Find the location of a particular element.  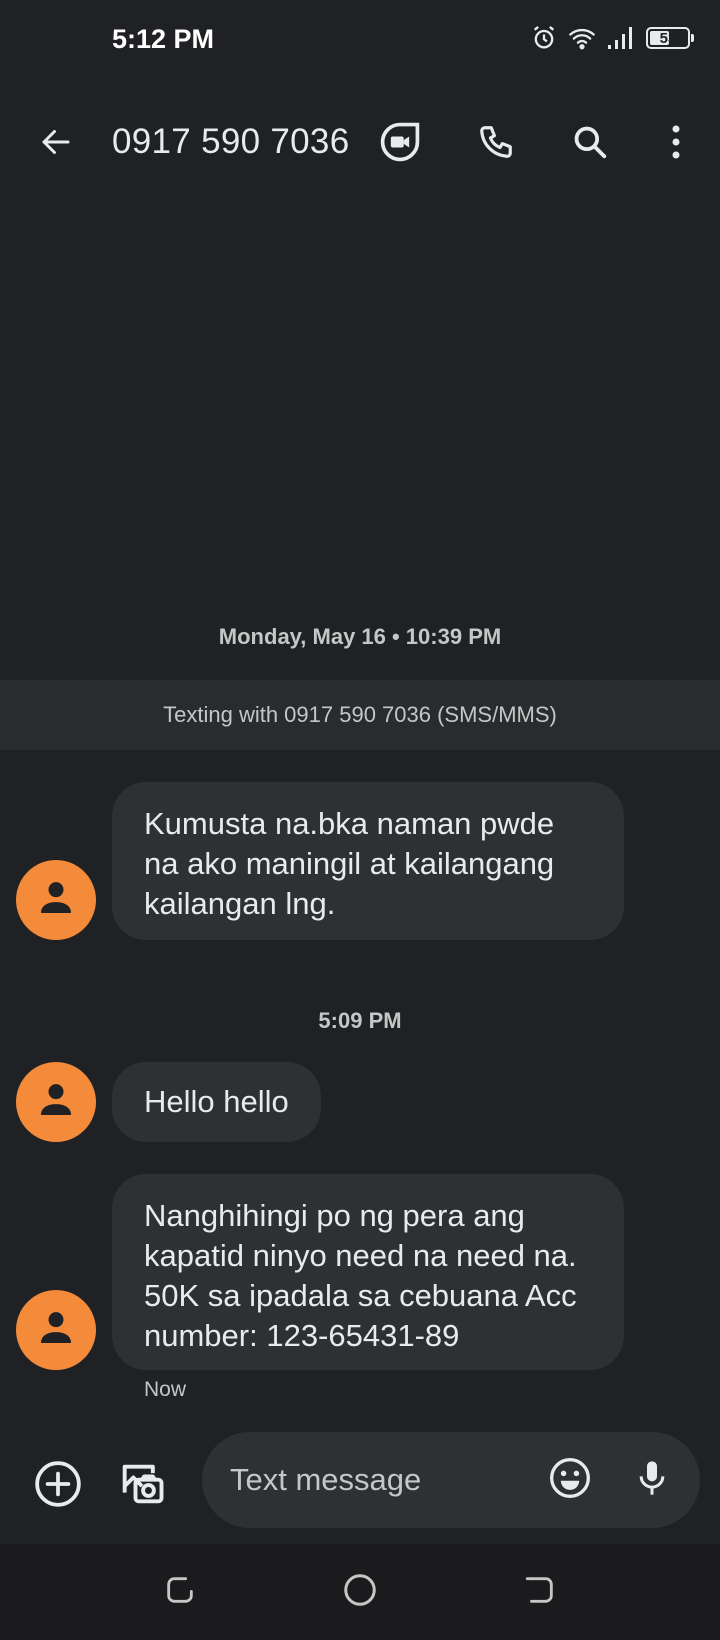

status-icons: 53 is located at coordinates (612, 38).